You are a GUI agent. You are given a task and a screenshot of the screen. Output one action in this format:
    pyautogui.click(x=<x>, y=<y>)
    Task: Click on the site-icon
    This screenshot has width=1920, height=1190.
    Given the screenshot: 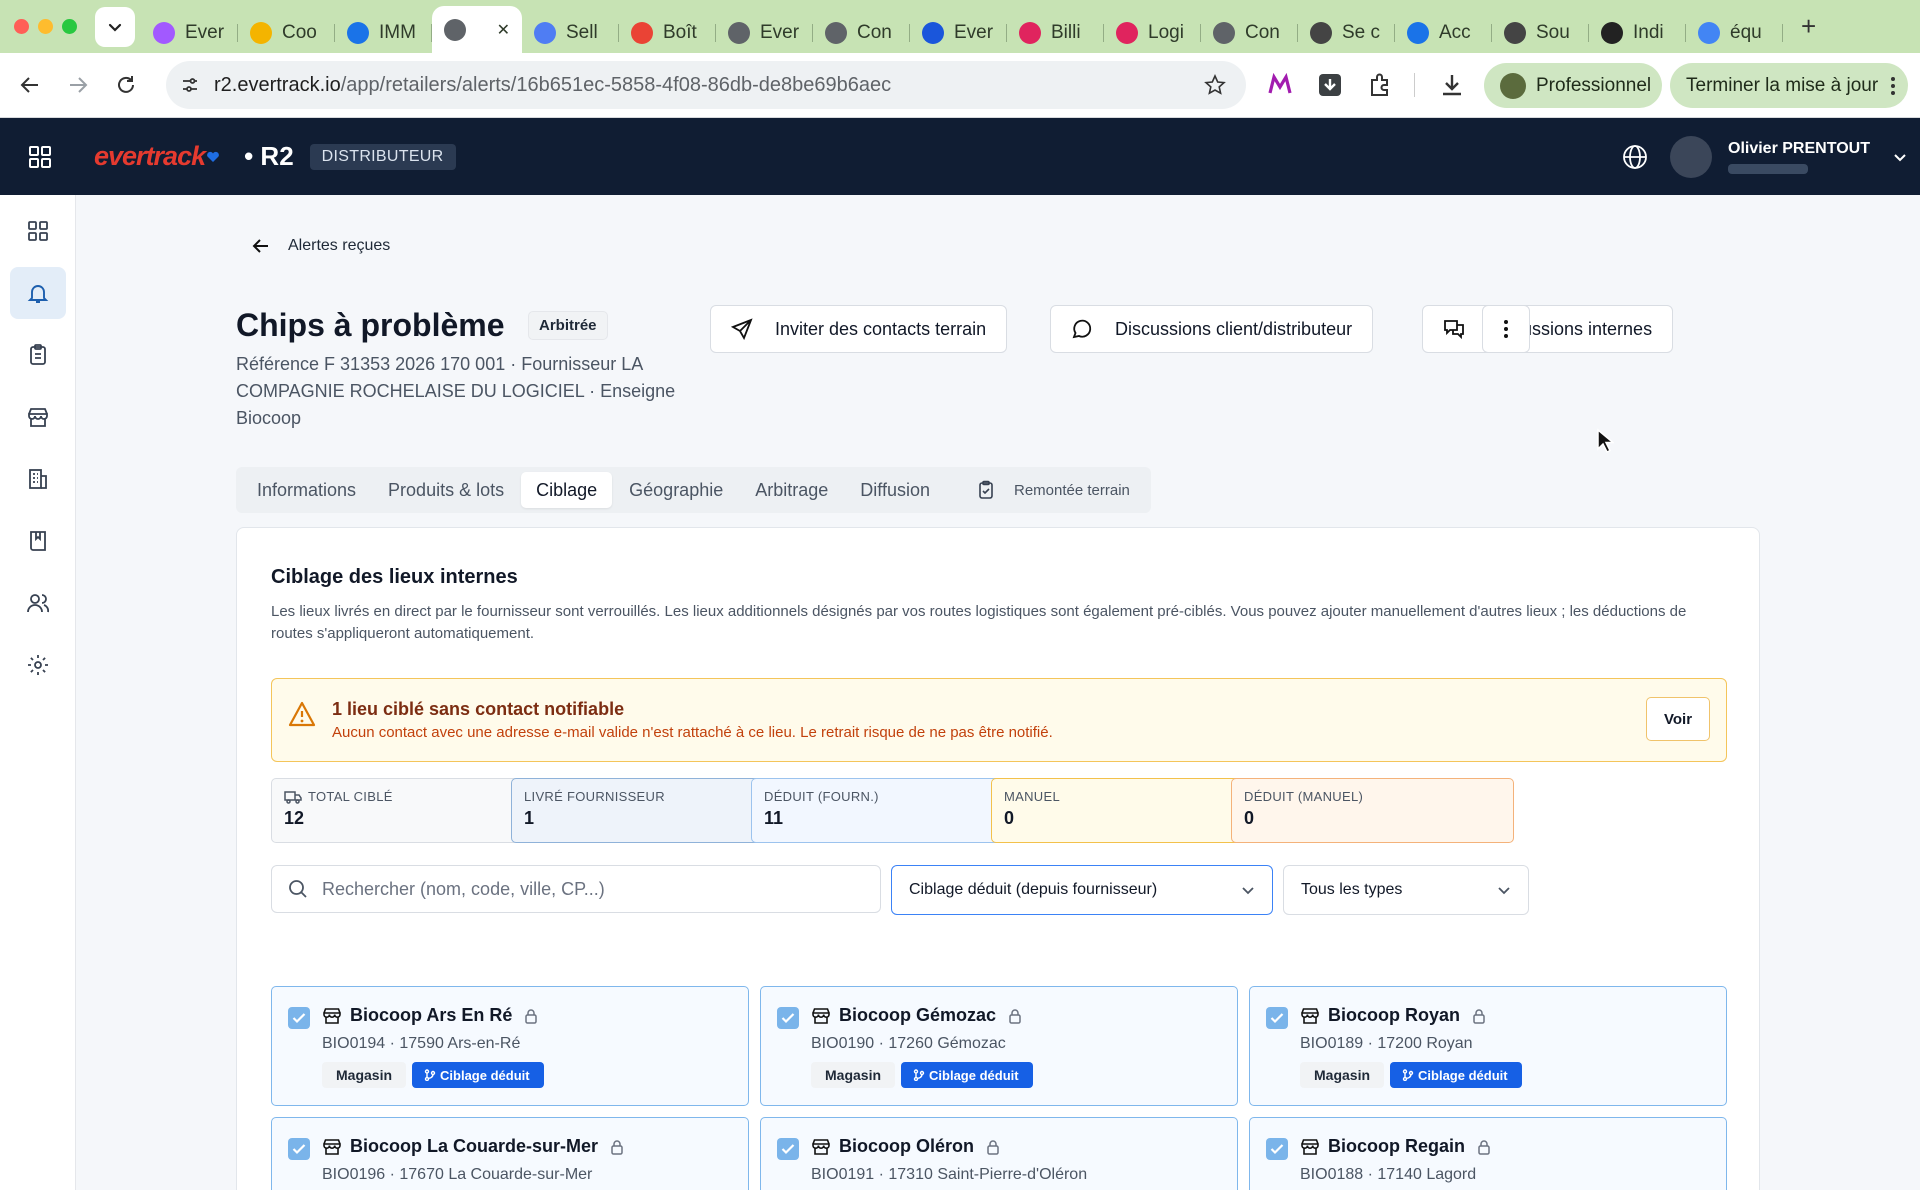 What is the action you would take?
    pyautogui.click(x=1515, y=33)
    